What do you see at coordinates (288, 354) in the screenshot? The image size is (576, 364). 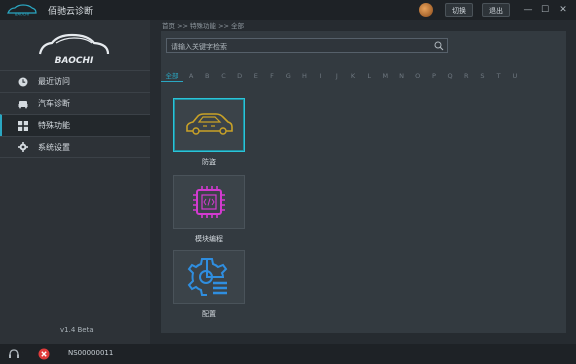 I see `status-bar: NS00000011` at bounding box center [288, 354].